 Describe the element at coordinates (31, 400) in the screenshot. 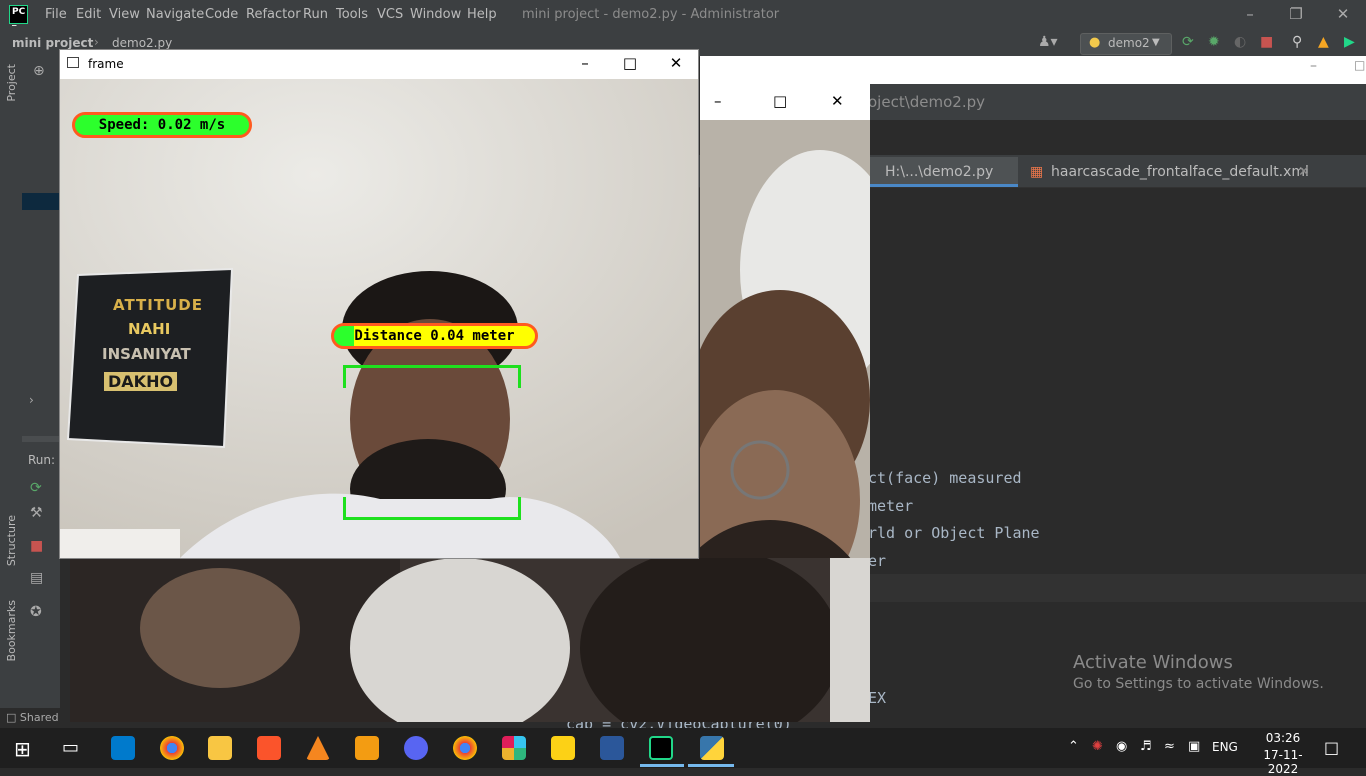

I see `expand-arrow-icon: ›` at that location.